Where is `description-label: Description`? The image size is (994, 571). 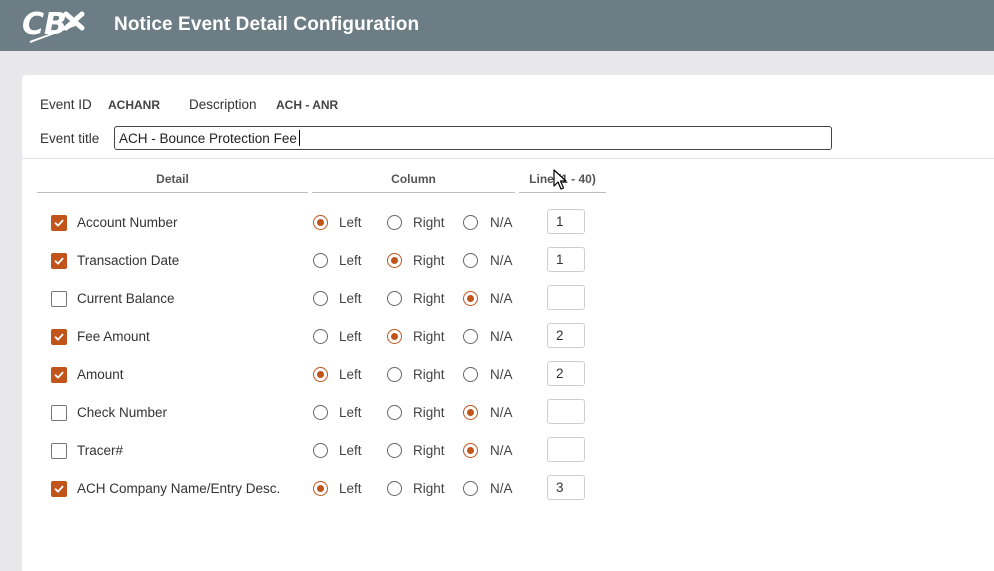
description-label: Description is located at coordinates (223, 104).